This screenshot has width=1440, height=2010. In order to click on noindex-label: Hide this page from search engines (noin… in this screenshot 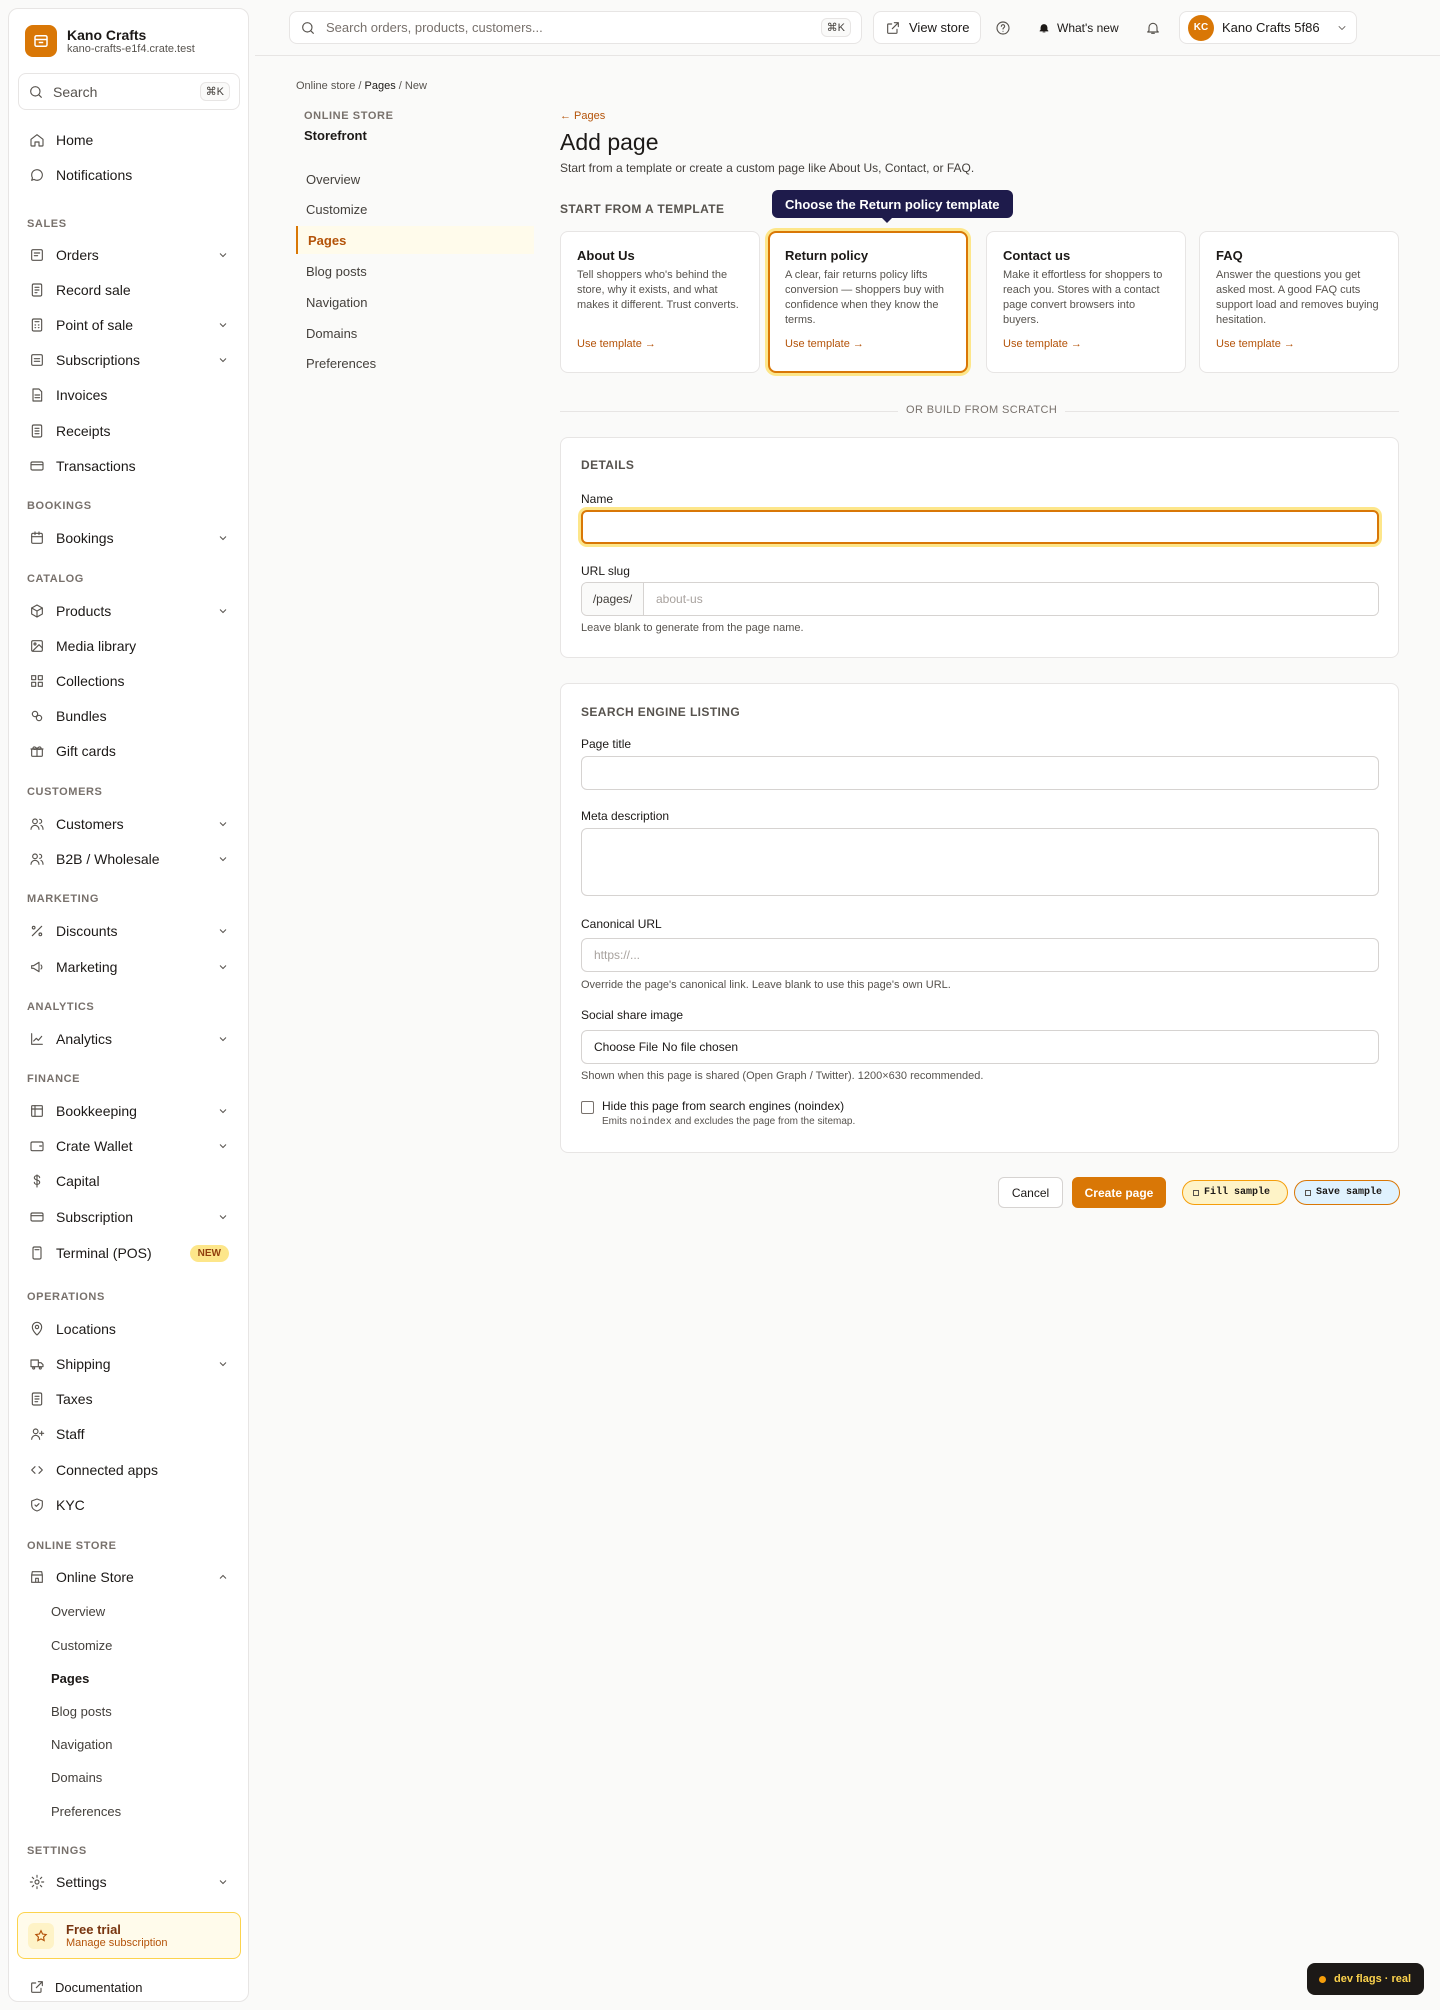, I will do `click(728, 1106)`.